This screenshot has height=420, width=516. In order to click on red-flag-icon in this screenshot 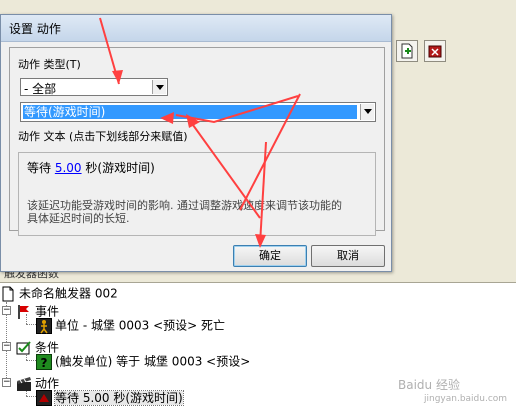, I will do `click(23, 311)`.